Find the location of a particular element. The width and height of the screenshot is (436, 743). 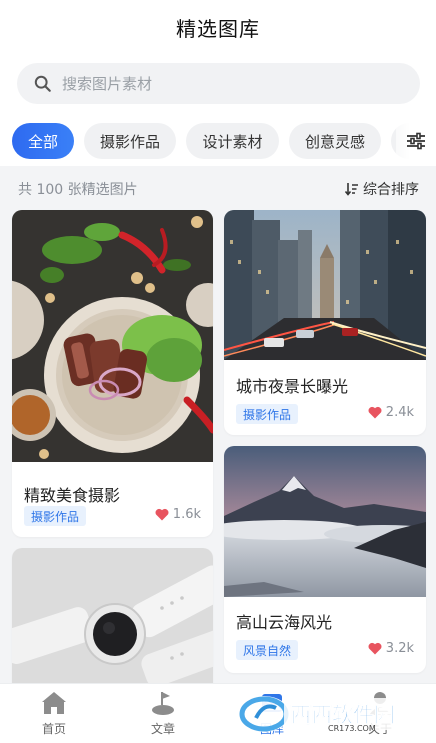

nav-articles-label: 文章 is located at coordinates (162, 729).